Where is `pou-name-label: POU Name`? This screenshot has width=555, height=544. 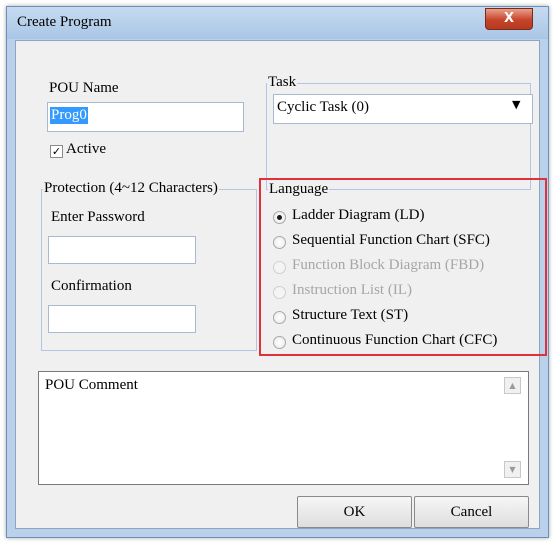
pou-name-label: POU Name is located at coordinates (84, 88).